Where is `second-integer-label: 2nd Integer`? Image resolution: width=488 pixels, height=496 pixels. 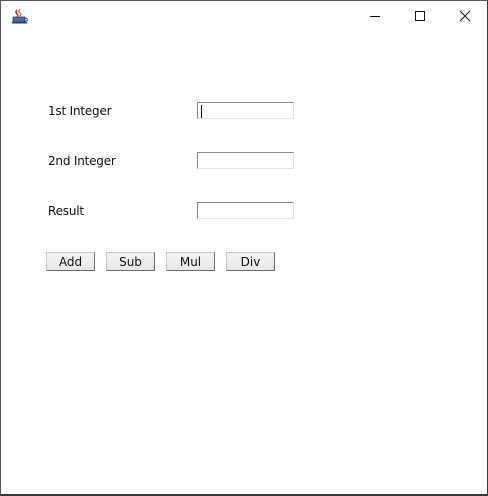 second-integer-label: 2nd Integer is located at coordinates (82, 161).